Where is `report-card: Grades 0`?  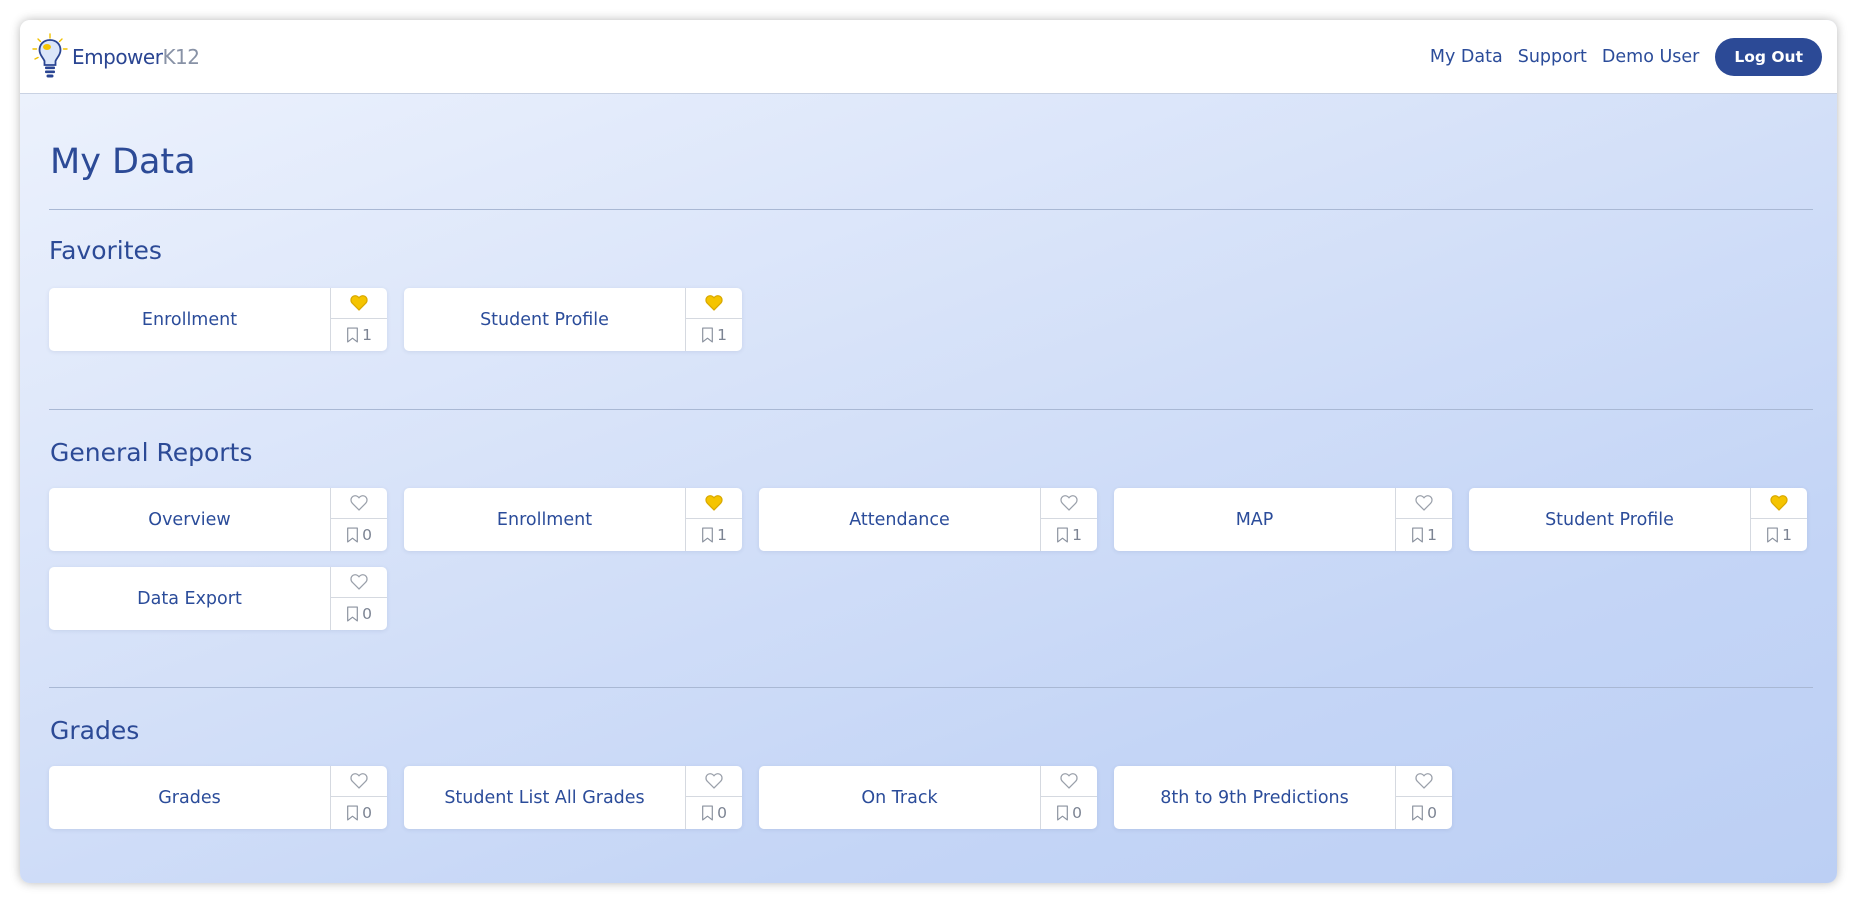
report-card: Grades 0 is located at coordinates (218, 797).